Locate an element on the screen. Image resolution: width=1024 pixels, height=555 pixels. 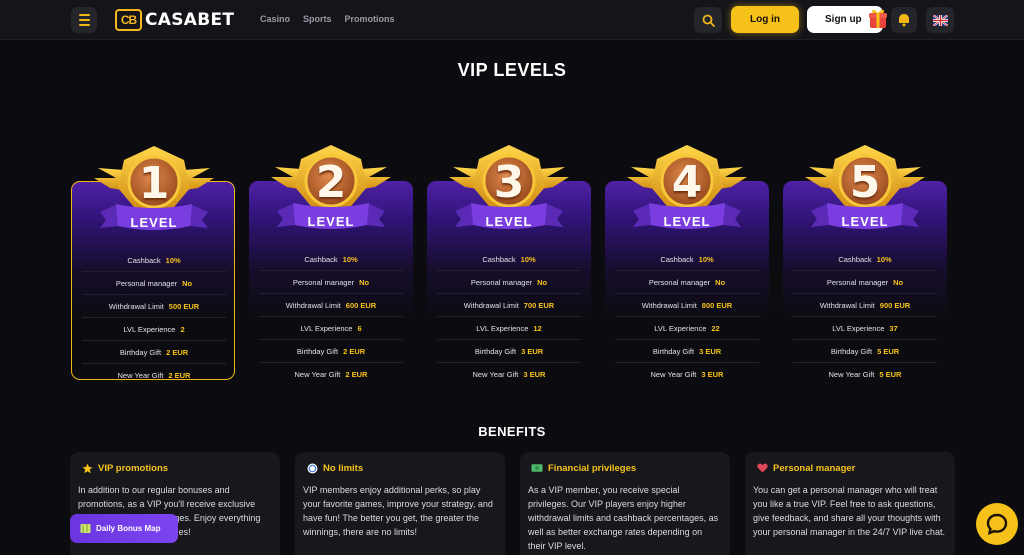
heart-icon is located at coordinates (762, 468).